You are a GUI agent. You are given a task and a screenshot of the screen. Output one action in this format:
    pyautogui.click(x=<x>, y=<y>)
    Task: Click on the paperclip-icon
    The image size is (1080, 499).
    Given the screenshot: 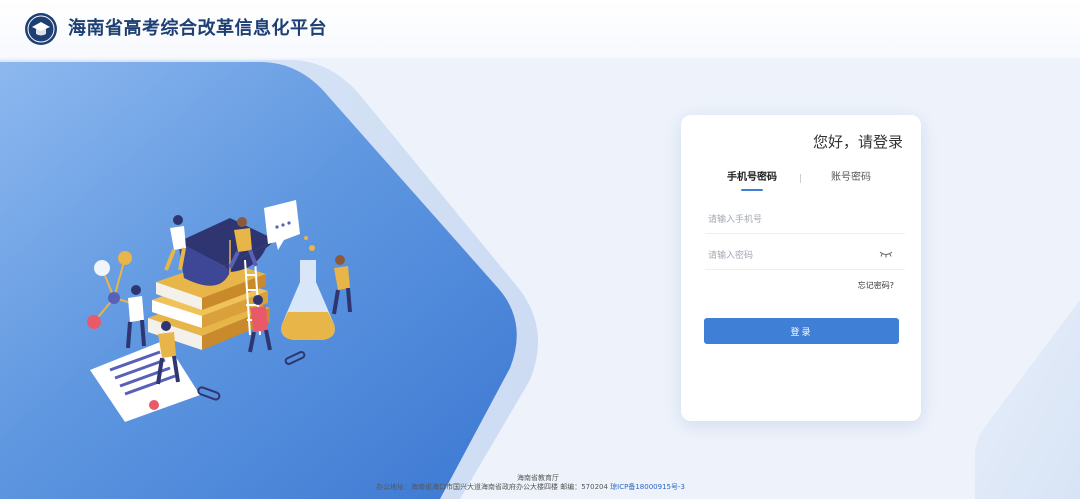 What is the action you would take?
    pyautogui.click(x=251, y=376)
    